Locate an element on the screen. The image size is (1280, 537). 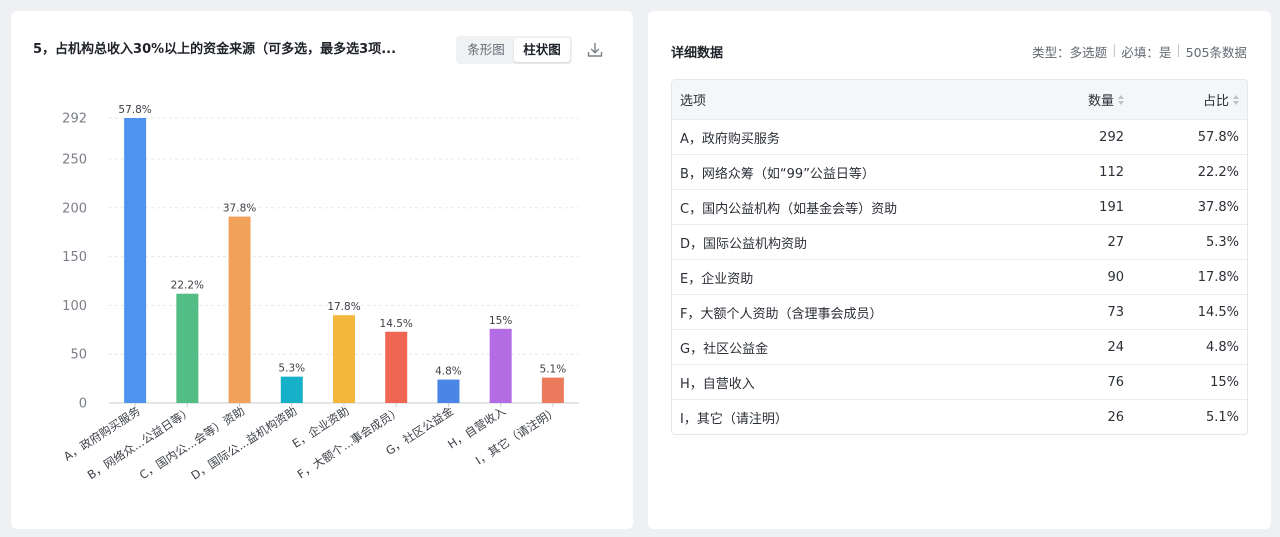
column-chart-tab: 柱状图 is located at coordinates (542, 50).